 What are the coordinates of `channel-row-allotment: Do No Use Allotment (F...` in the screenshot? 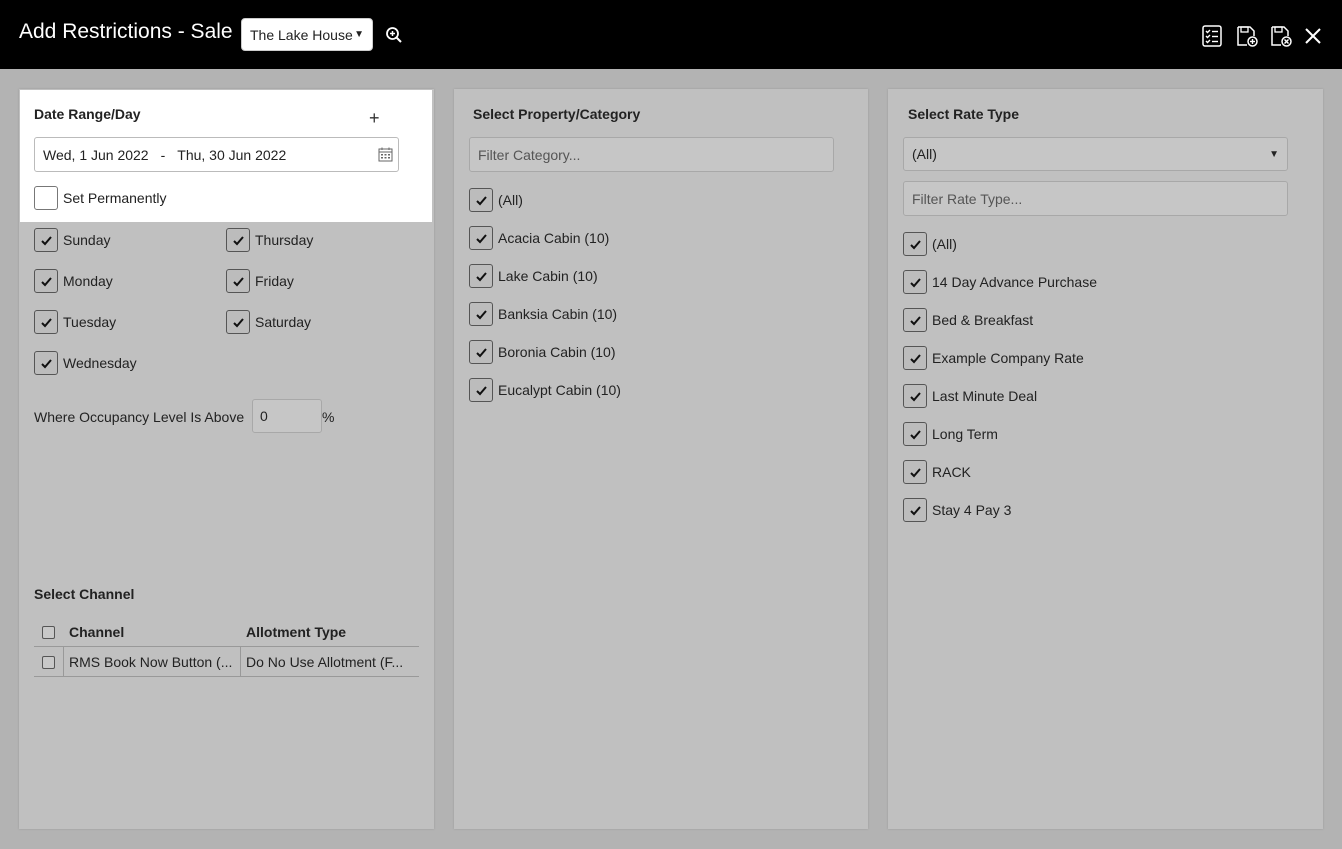 It's located at (324, 662).